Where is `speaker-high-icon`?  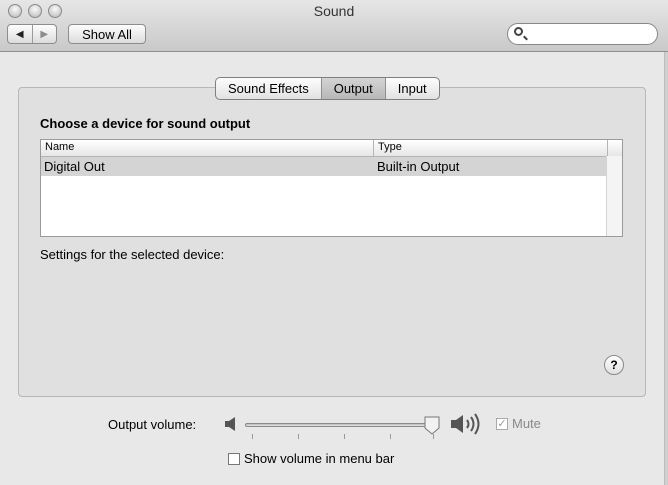 speaker-high-icon is located at coordinates (465, 424).